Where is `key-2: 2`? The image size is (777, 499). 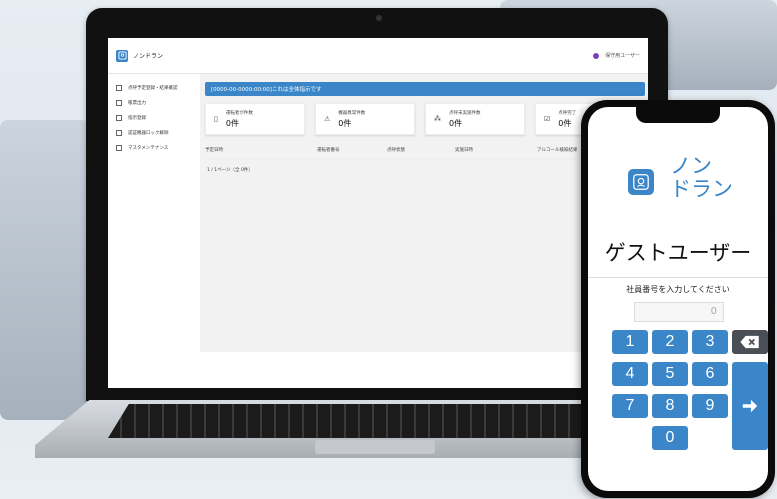
key-2: 2 is located at coordinates (670, 342).